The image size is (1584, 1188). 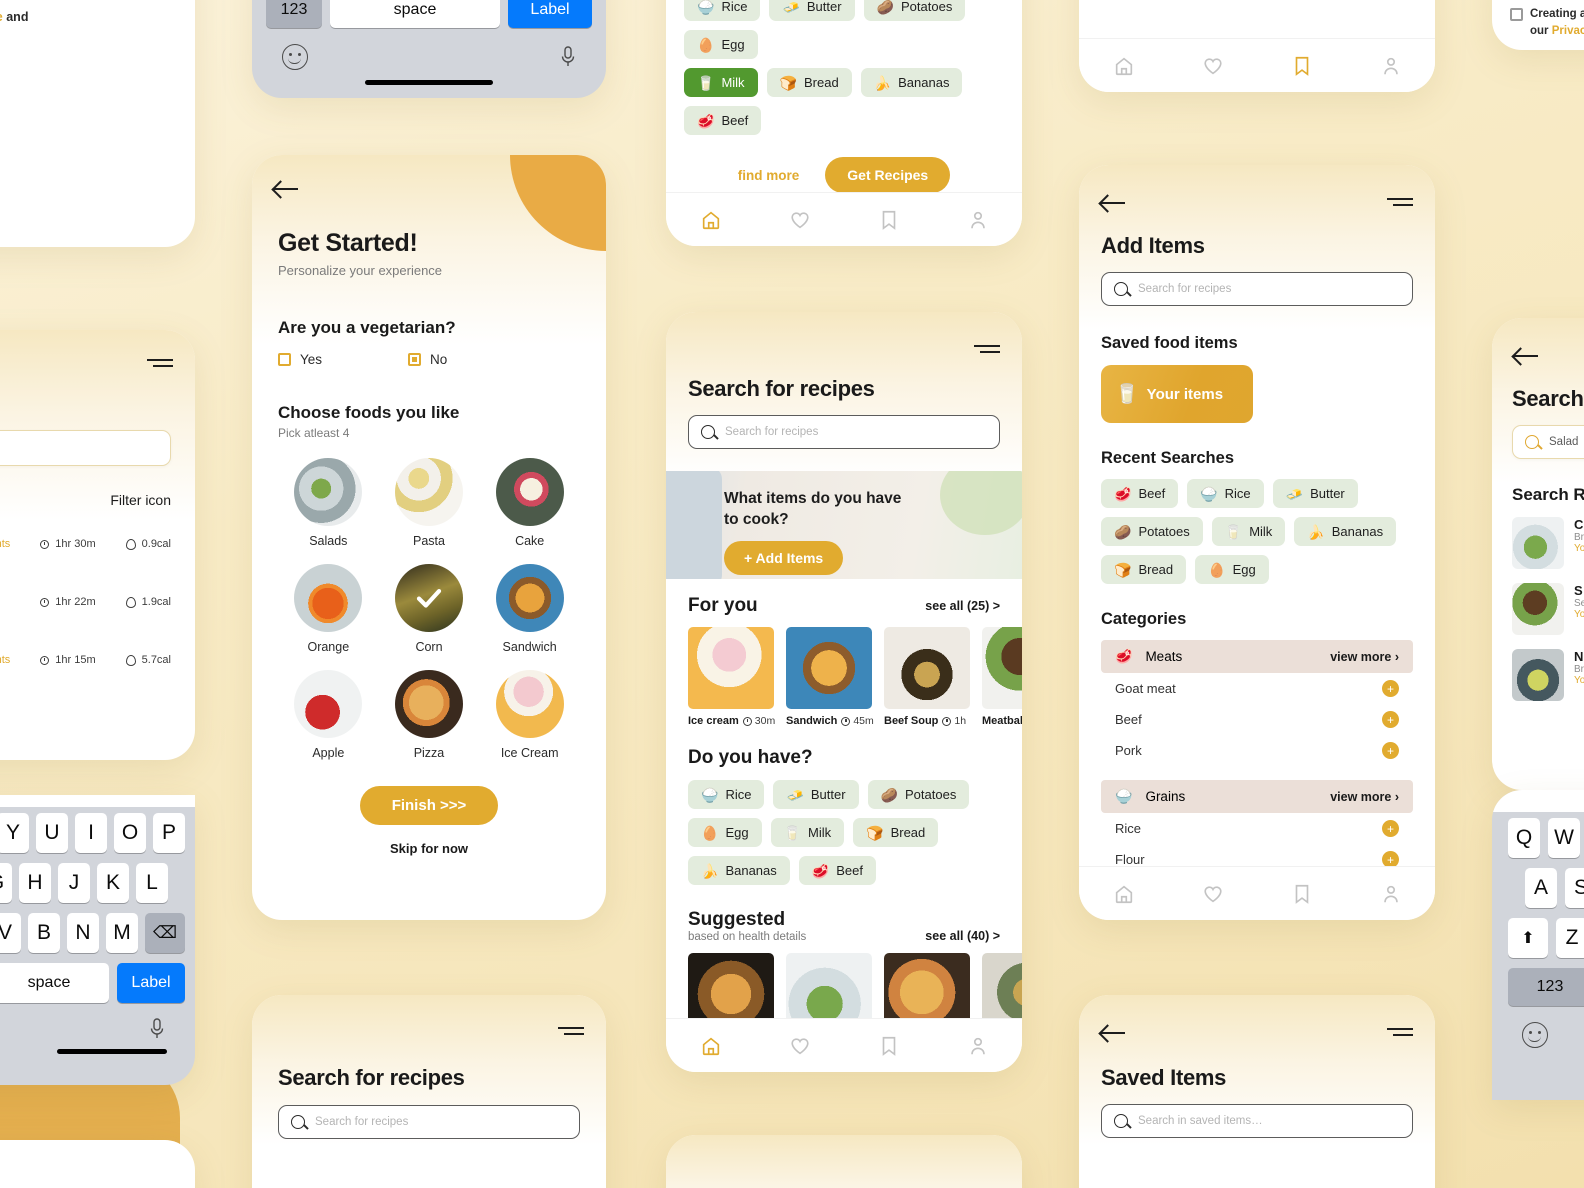 What do you see at coordinates (1257, 656) in the screenshot?
I see `category-header-meats: 🥩 Meats view more ›` at bounding box center [1257, 656].